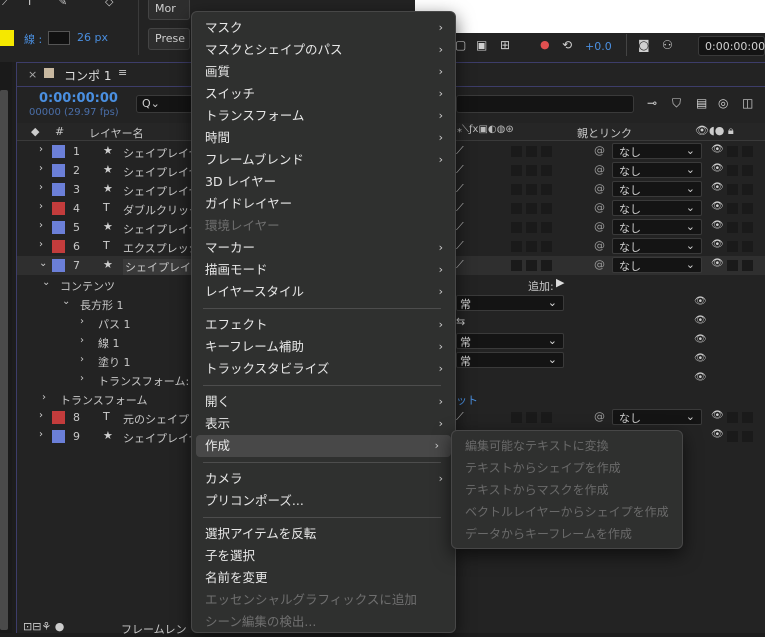  Describe the element at coordinates (109, 4) in the screenshot. I see `eraser-tool-icon: ◇` at that location.